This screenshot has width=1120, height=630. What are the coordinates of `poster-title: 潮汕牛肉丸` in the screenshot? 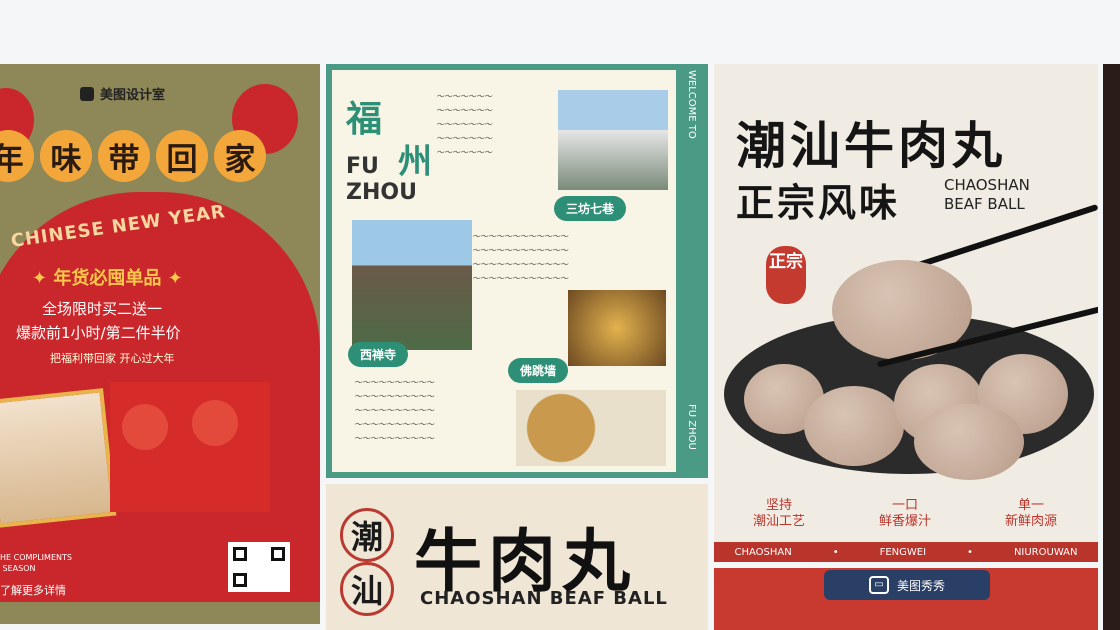 It's located at (871, 145).